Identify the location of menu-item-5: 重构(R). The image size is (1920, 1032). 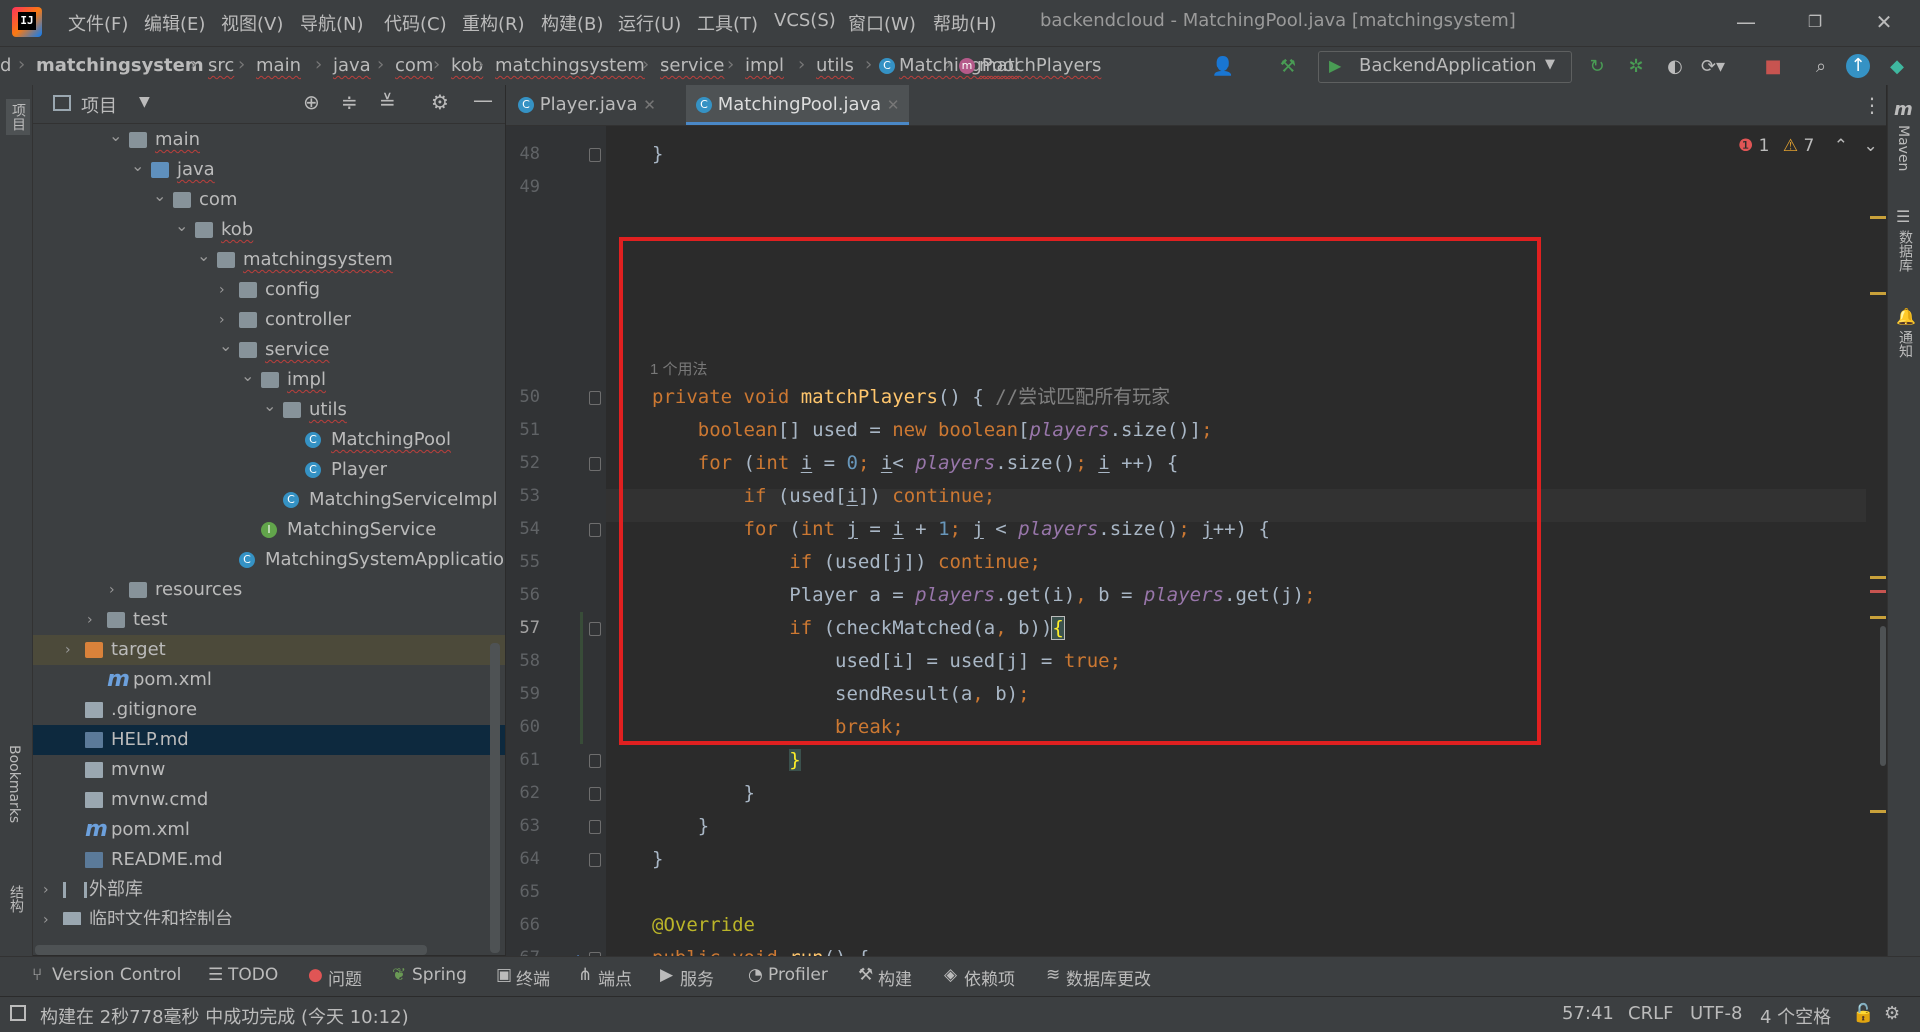
(493, 22).